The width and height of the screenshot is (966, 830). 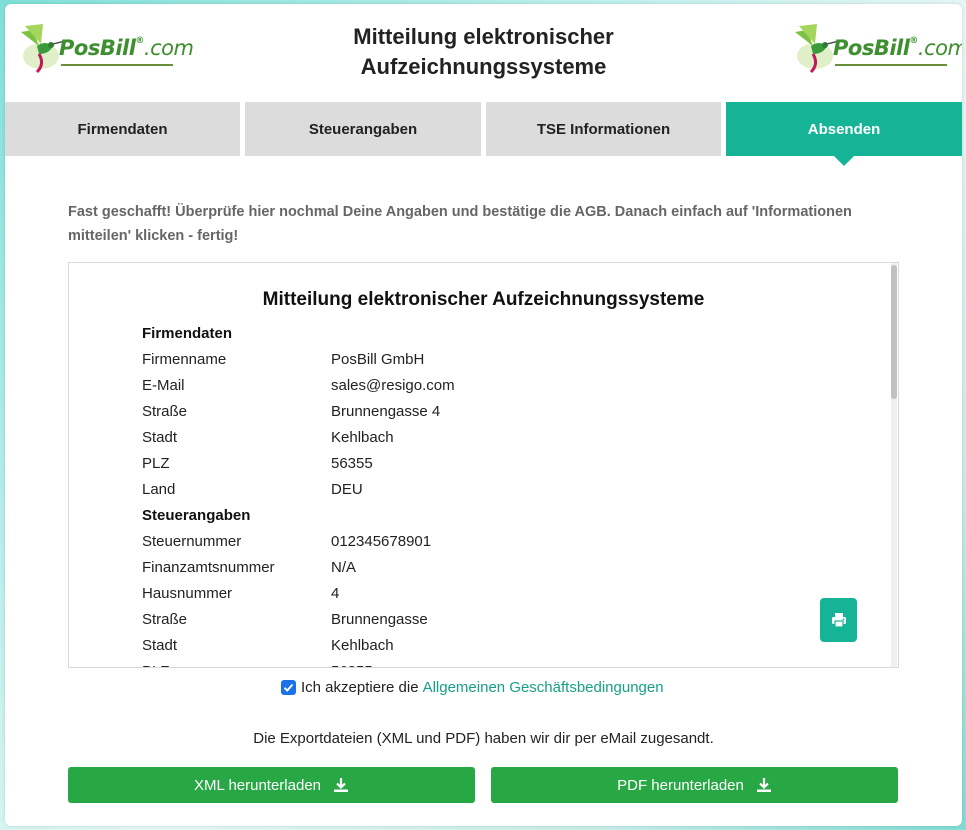 I want to click on section-heading-steuerangaben: Steuerangaben, so click(x=196, y=515).